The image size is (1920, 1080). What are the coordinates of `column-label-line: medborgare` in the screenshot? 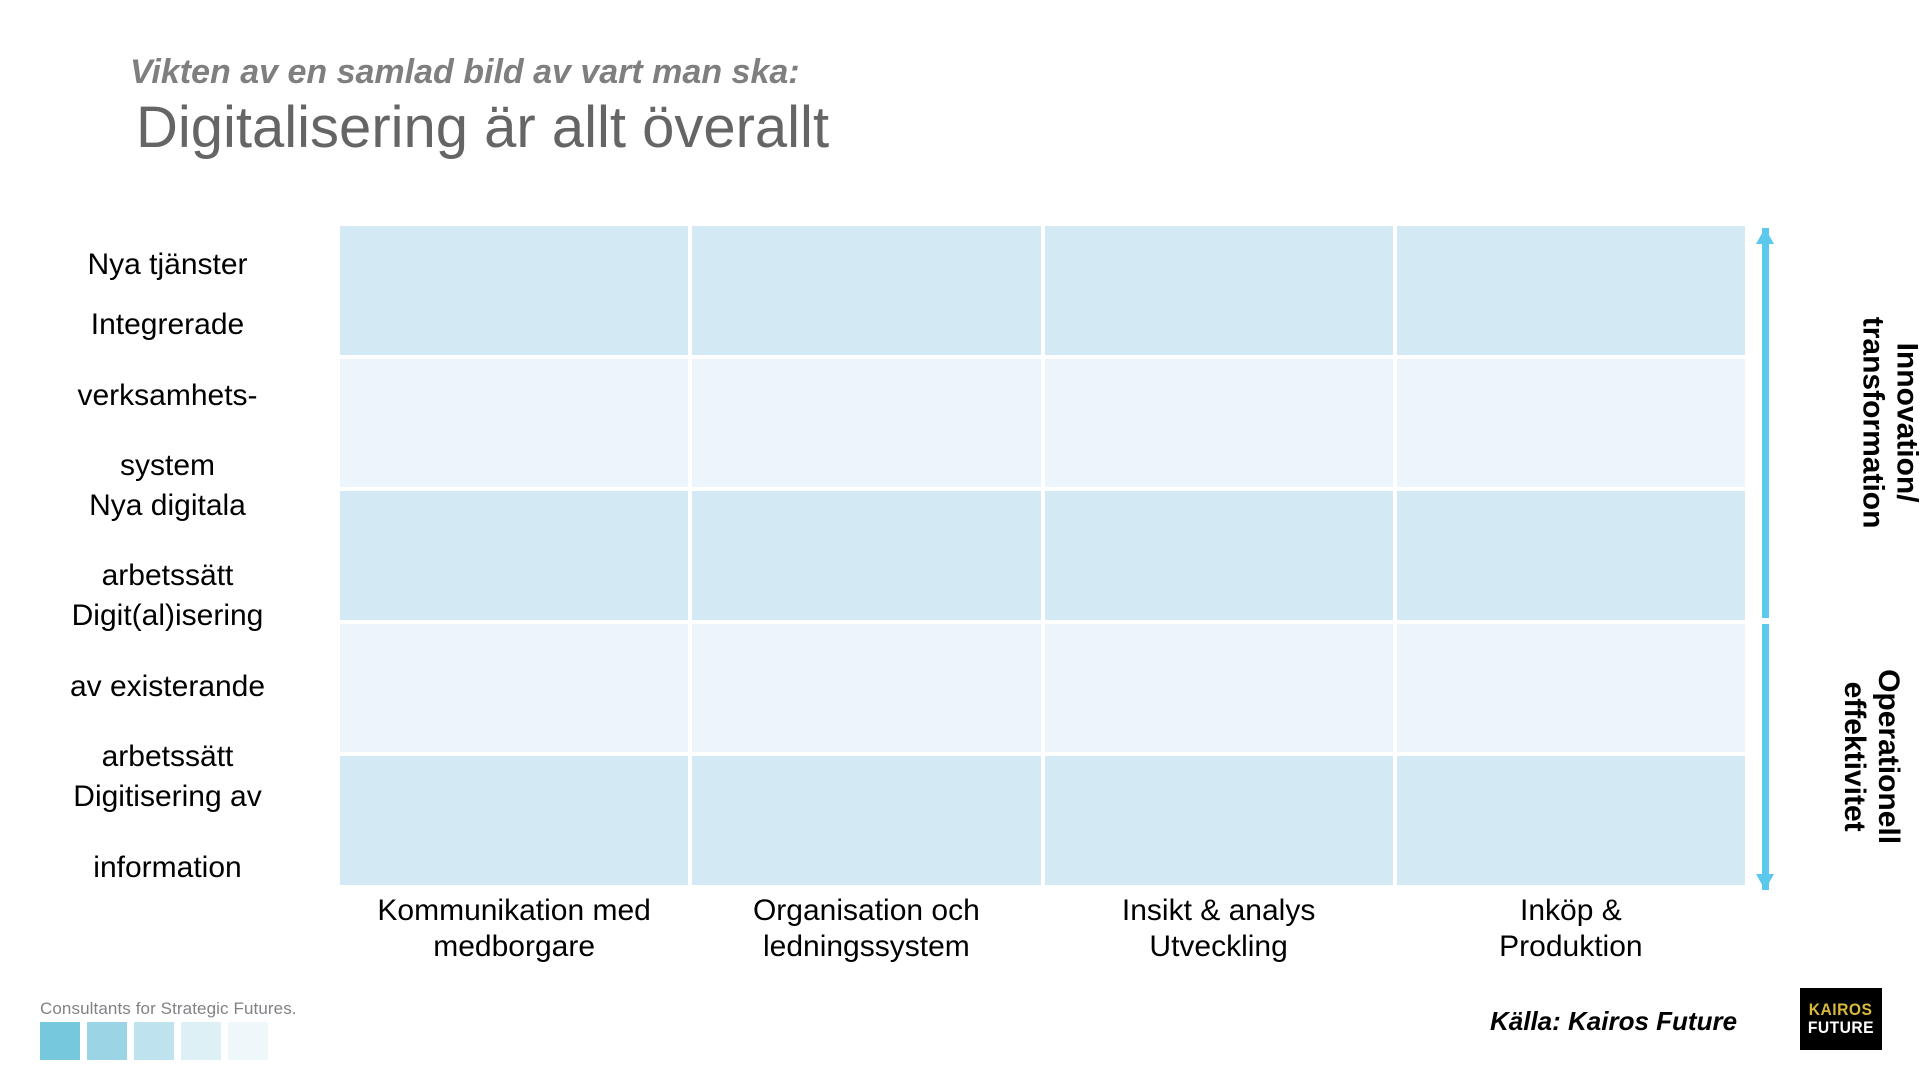 It's located at (514, 946).